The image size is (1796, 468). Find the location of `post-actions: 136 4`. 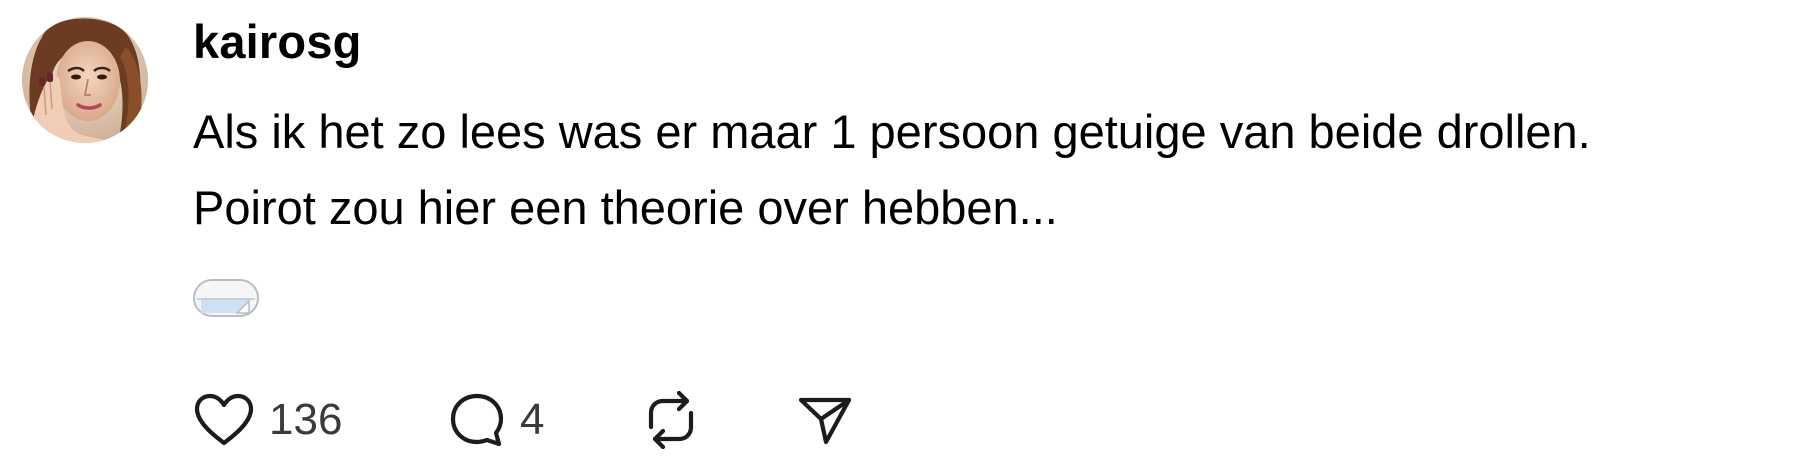

post-actions: 136 4 is located at coordinates (523, 420).